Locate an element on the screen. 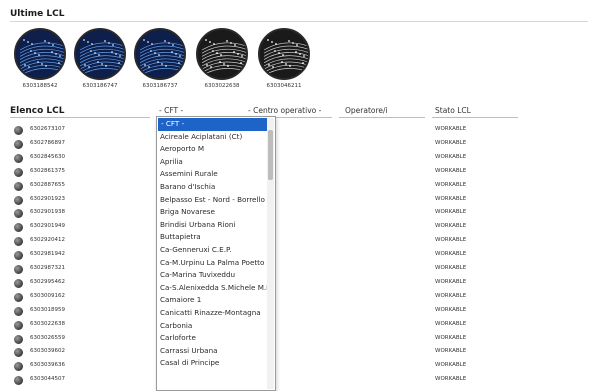 Image resolution: width=600 pixels, height=391 pixels. cft-dropdown-option: Carloforte is located at coordinates (216, 338).